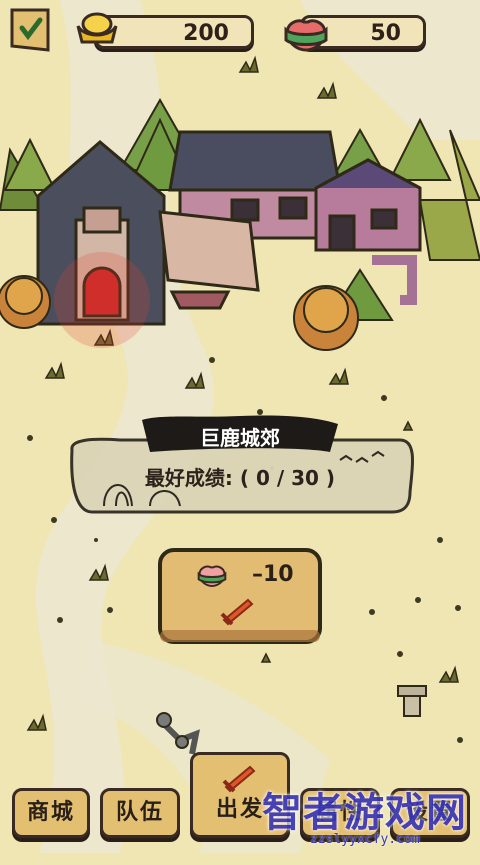 This screenshot has width=480, height=865. What do you see at coordinates (206, 33) in the screenshot?
I see `gold-amount: 200` at bounding box center [206, 33].